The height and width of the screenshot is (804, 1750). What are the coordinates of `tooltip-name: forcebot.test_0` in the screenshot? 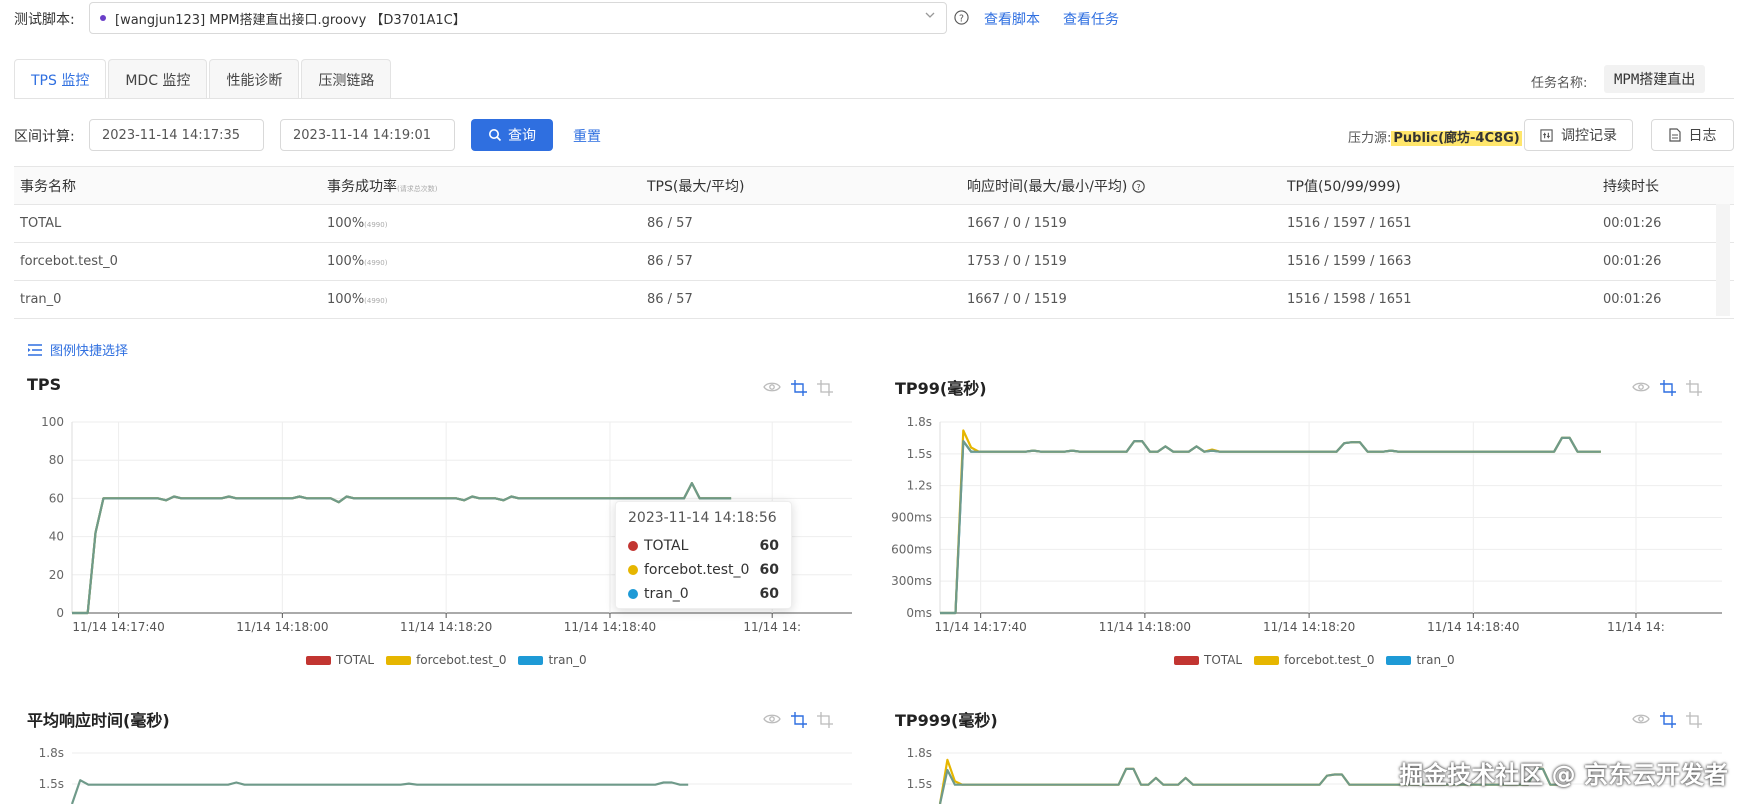 It's located at (697, 570).